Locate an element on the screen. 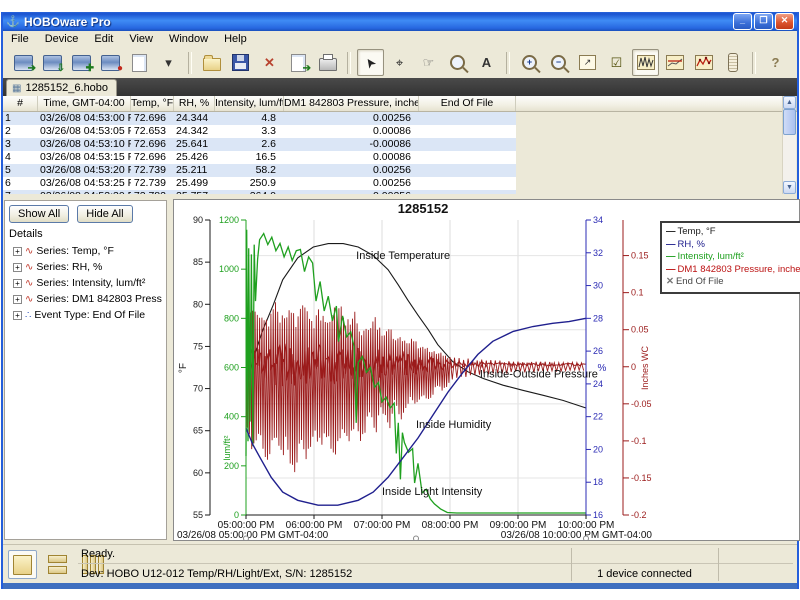  help-icon: ? is located at coordinates (775, 62).